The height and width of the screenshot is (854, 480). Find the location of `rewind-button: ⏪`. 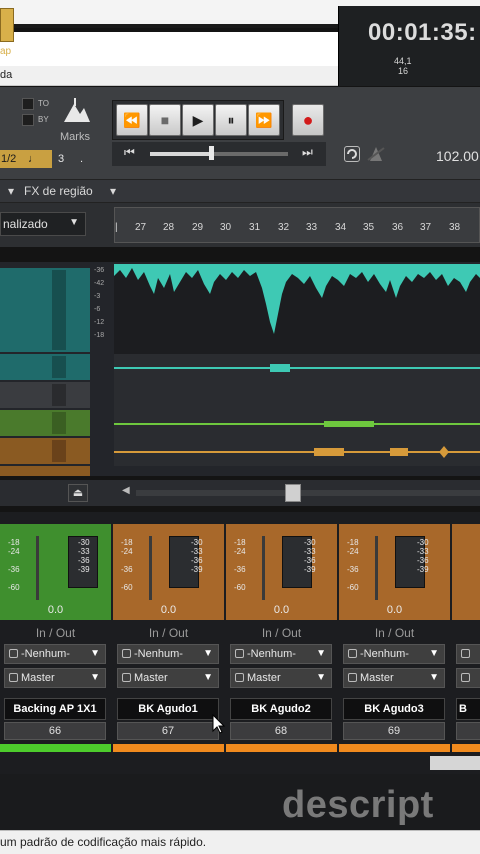

rewind-button: ⏪ is located at coordinates (132, 120).